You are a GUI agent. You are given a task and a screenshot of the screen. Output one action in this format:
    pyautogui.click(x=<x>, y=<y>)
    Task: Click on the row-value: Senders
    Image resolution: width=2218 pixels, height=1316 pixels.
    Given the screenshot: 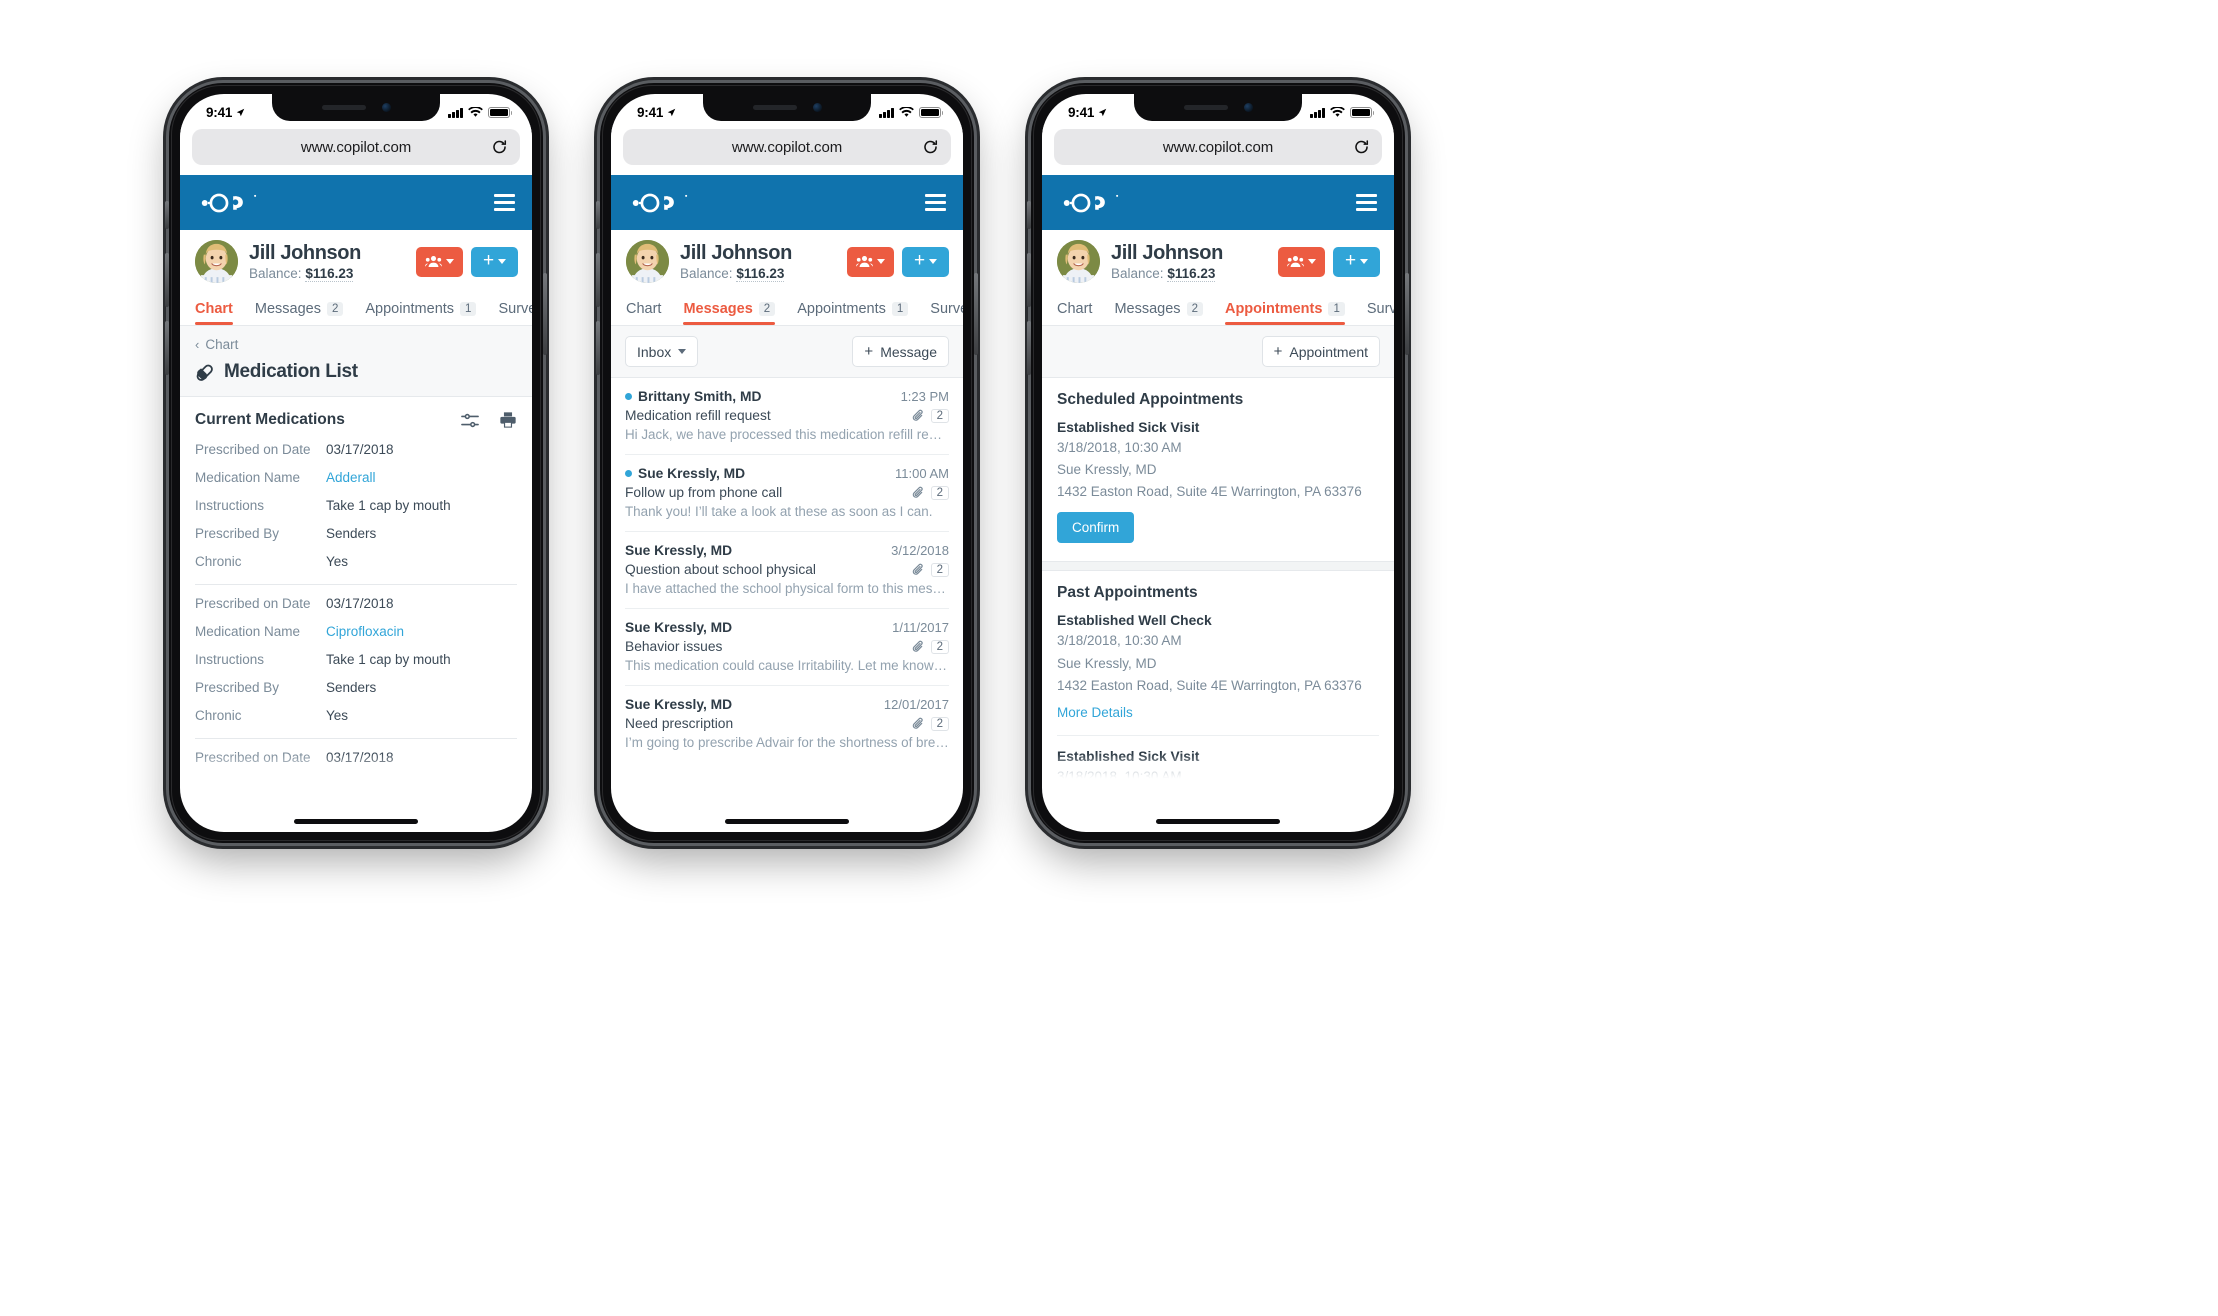 What is the action you would take?
    pyautogui.click(x=351, y=533)
    